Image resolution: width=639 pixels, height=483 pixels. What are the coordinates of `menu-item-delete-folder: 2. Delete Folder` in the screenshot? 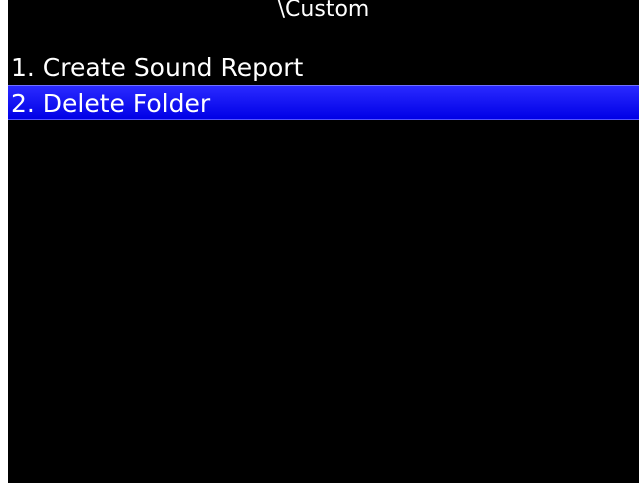 It's located at (323, 102).